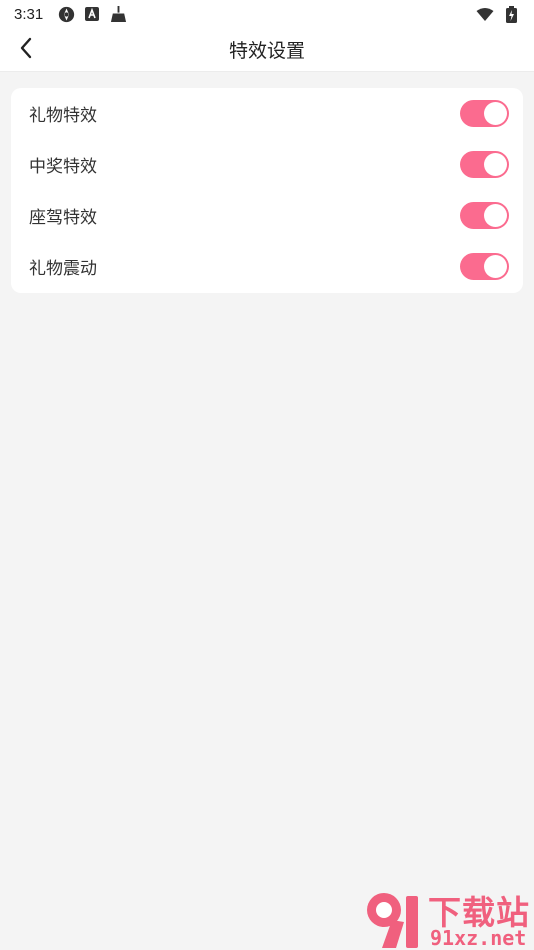 The width and height of the screenshot is (534, 950). What do you see at coordinates (511, 14) in the screenshot?
I see `battery-charging-icon` at bounding box center [511, 14].